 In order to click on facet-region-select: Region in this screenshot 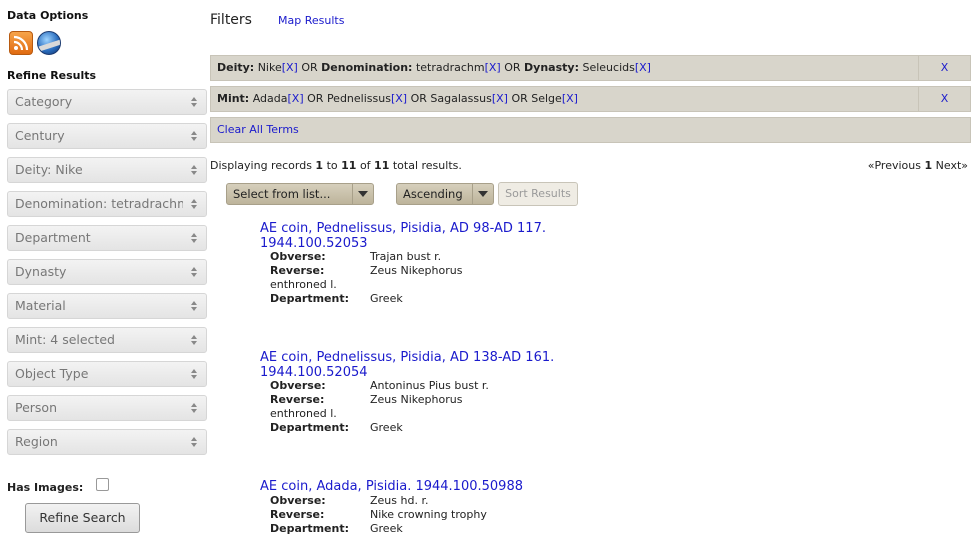, I will do `click(107, 442)`.